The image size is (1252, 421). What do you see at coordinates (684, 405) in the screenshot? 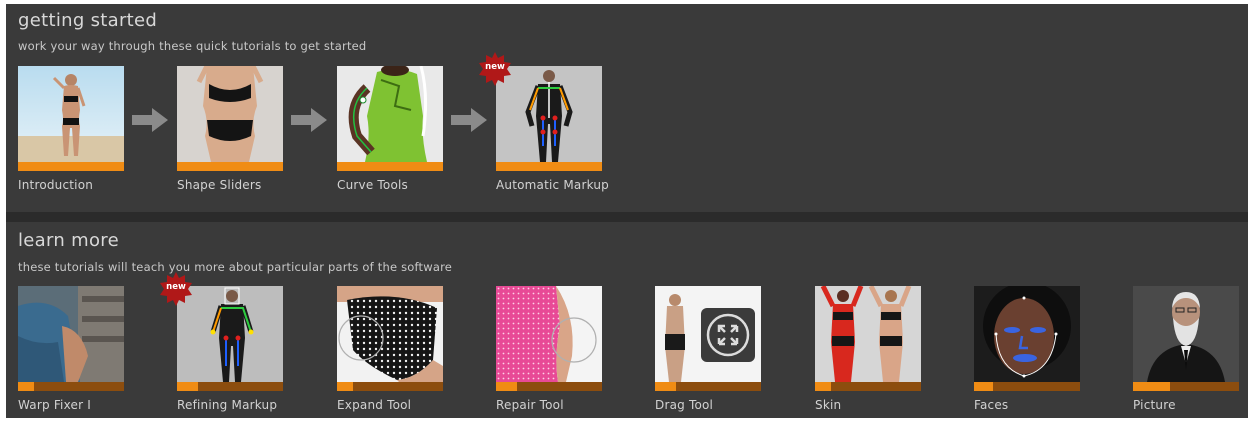
I see `tutorial-label: Drag Tool` at bounding box center [684, 405].